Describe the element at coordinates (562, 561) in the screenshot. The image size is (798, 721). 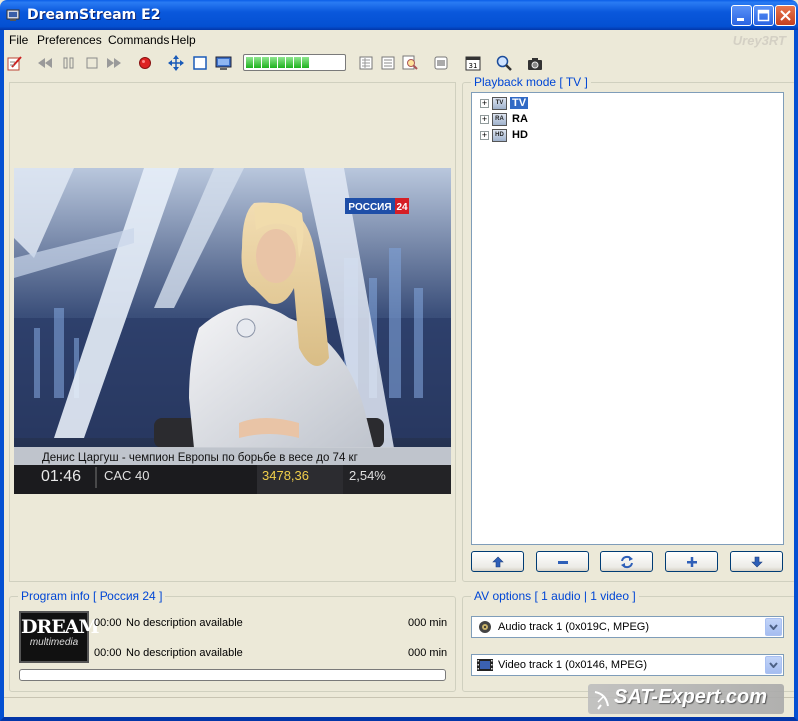
I see `remove-button` at that location.